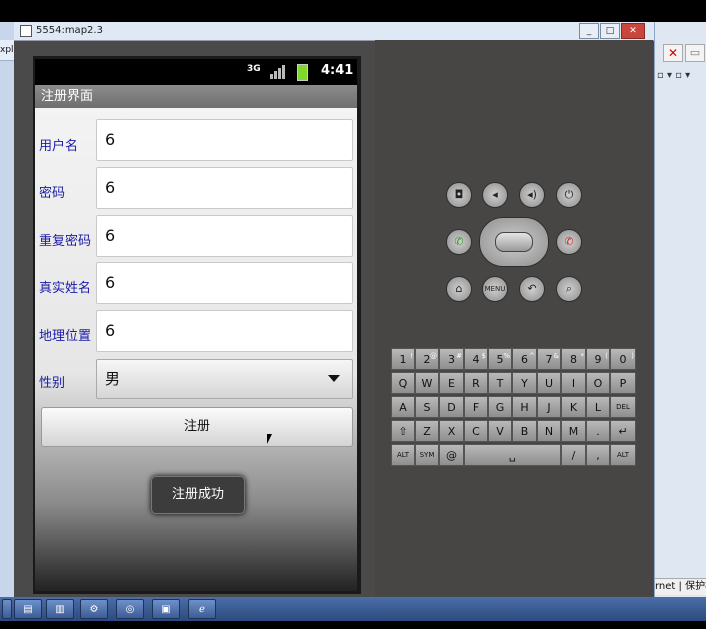 This screenshot has width=706, height=629. What do you see at coordinates (451, 455) in the screenshot?
I see `key-at: @` at bounding box center [451, 455].